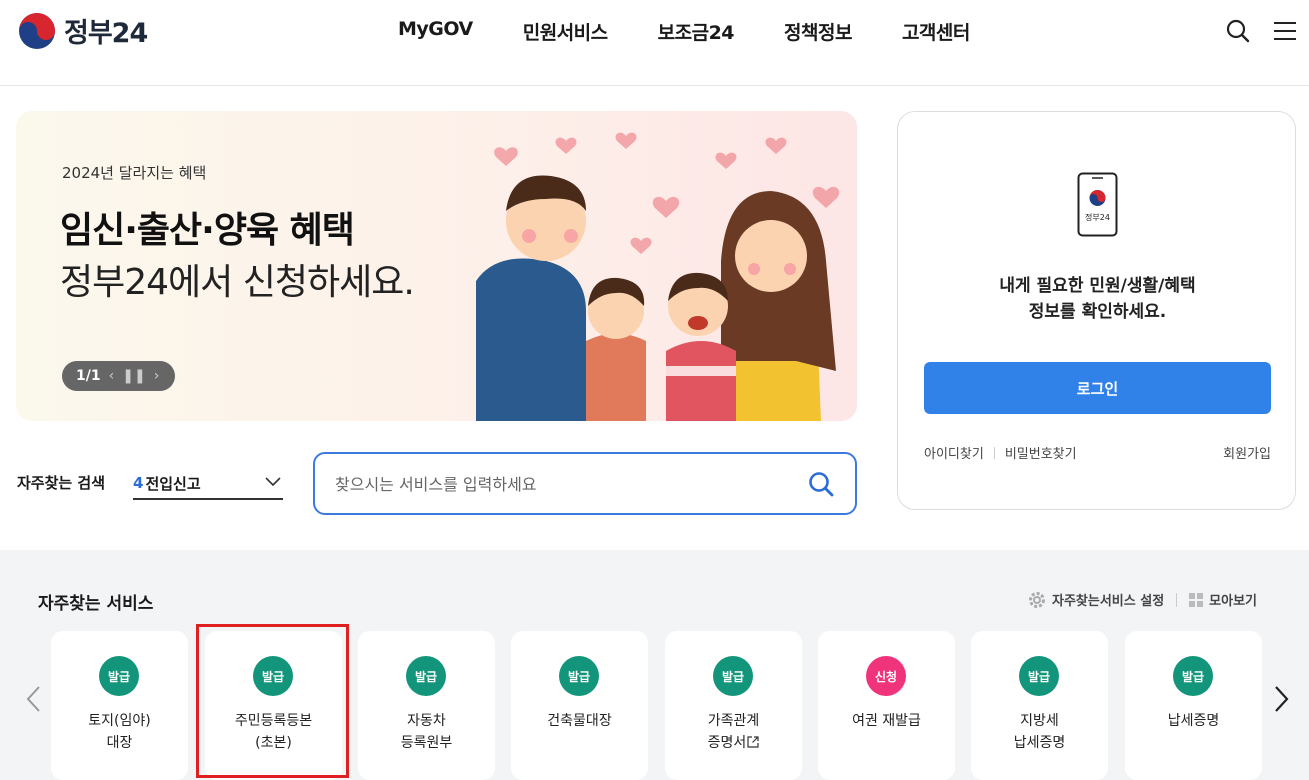  Describe the element at coordinates (886, 705) in the screenshot. I see `service-card-passport-reissue: 신청여권 재발급` at that location.